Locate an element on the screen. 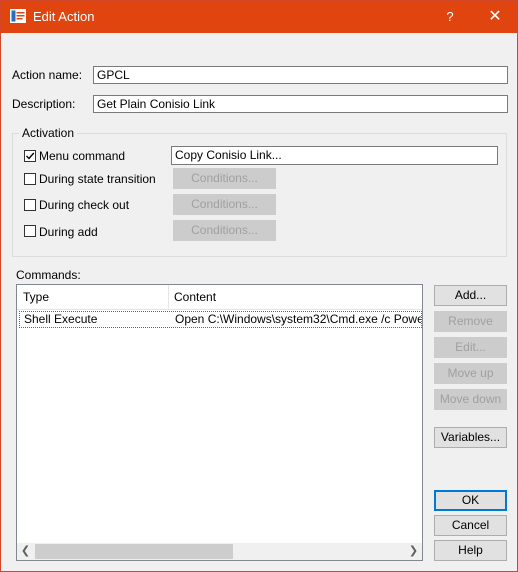  action-name-input: GPCL is located at coordinates (300, 75).